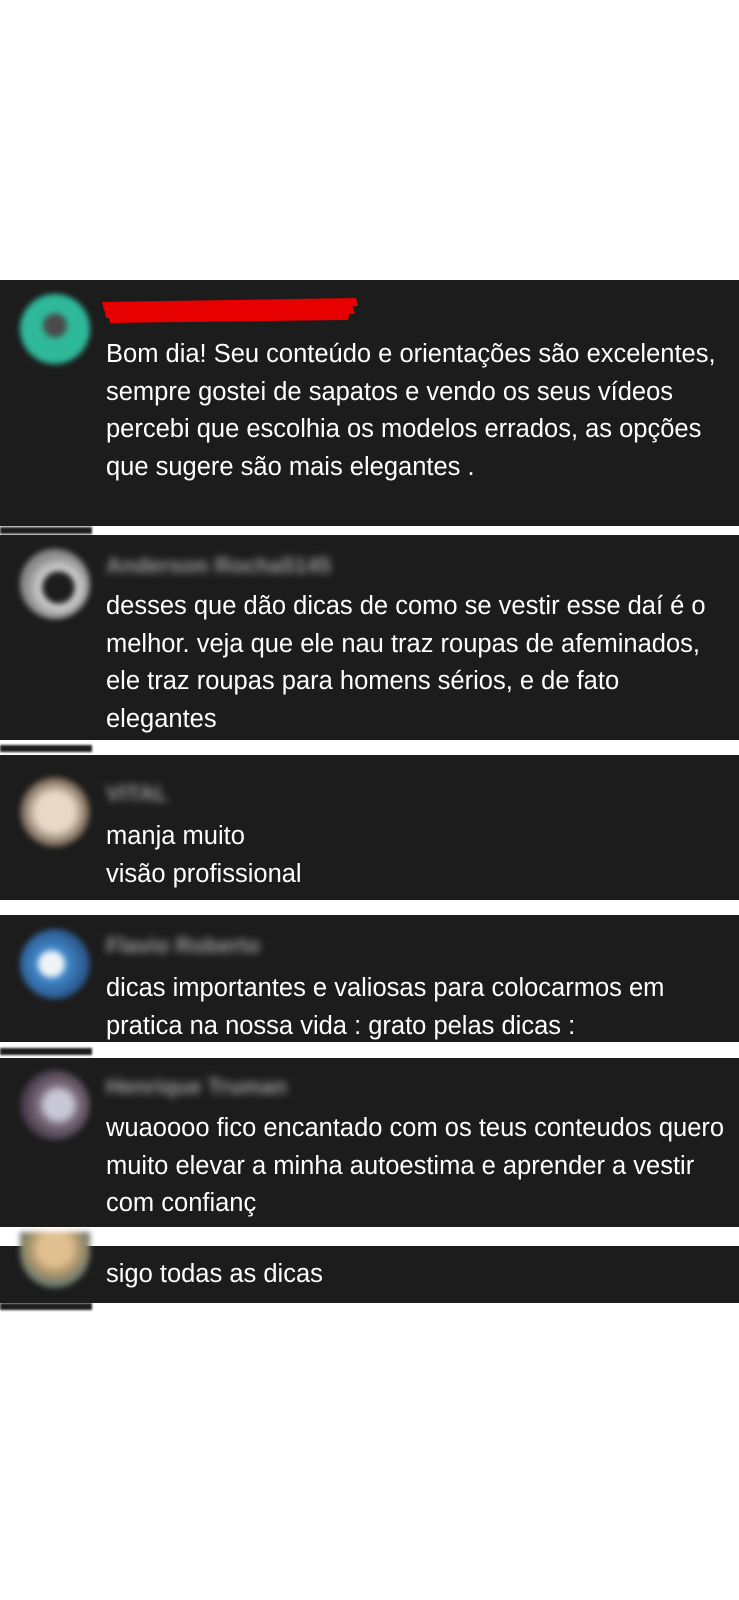 This screenshot has height=1600, width=739. What do you see at coordinates (183, 946) in the screenshot?
I see `comment-username: Flavio Roberto` at bounding box center [183, 946].